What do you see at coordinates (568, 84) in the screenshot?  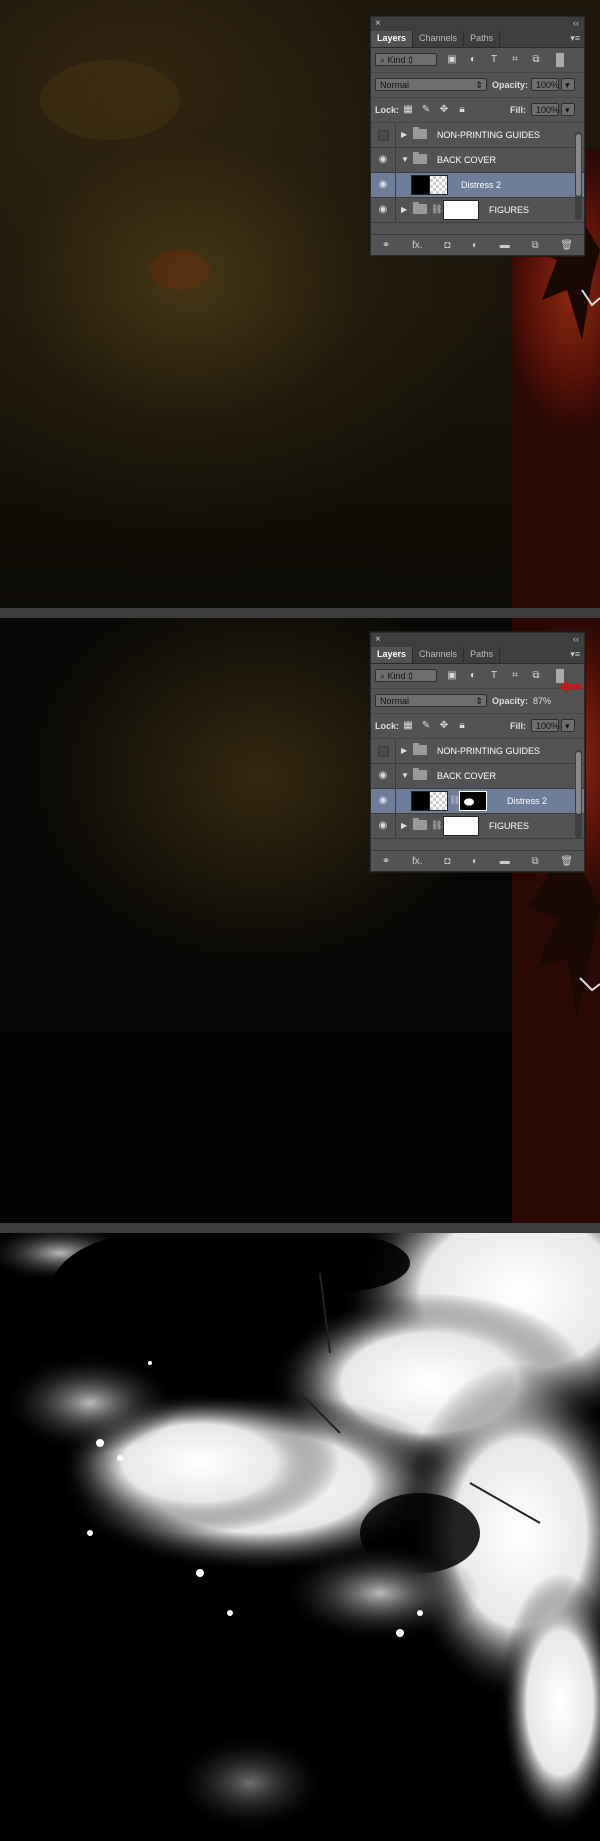 I see `opacity-dropdown: ▾` at bounding box center [568, 84].